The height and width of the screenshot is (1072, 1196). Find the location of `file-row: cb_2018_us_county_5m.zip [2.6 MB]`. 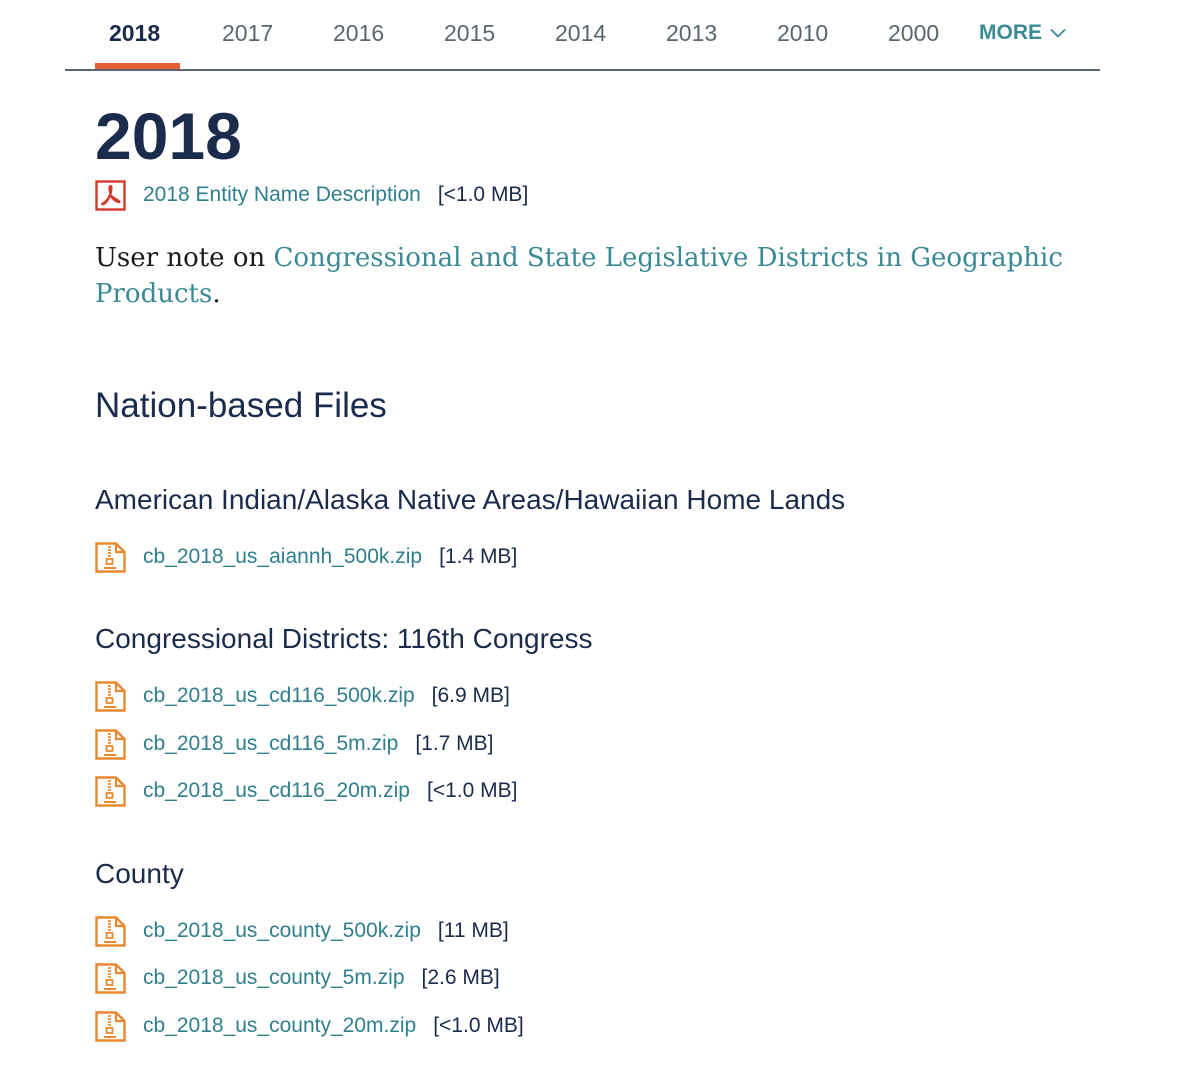

file-row: cb_2018_us_county_5m.zip [2.6 MB] is located at coordinates (297, 978).